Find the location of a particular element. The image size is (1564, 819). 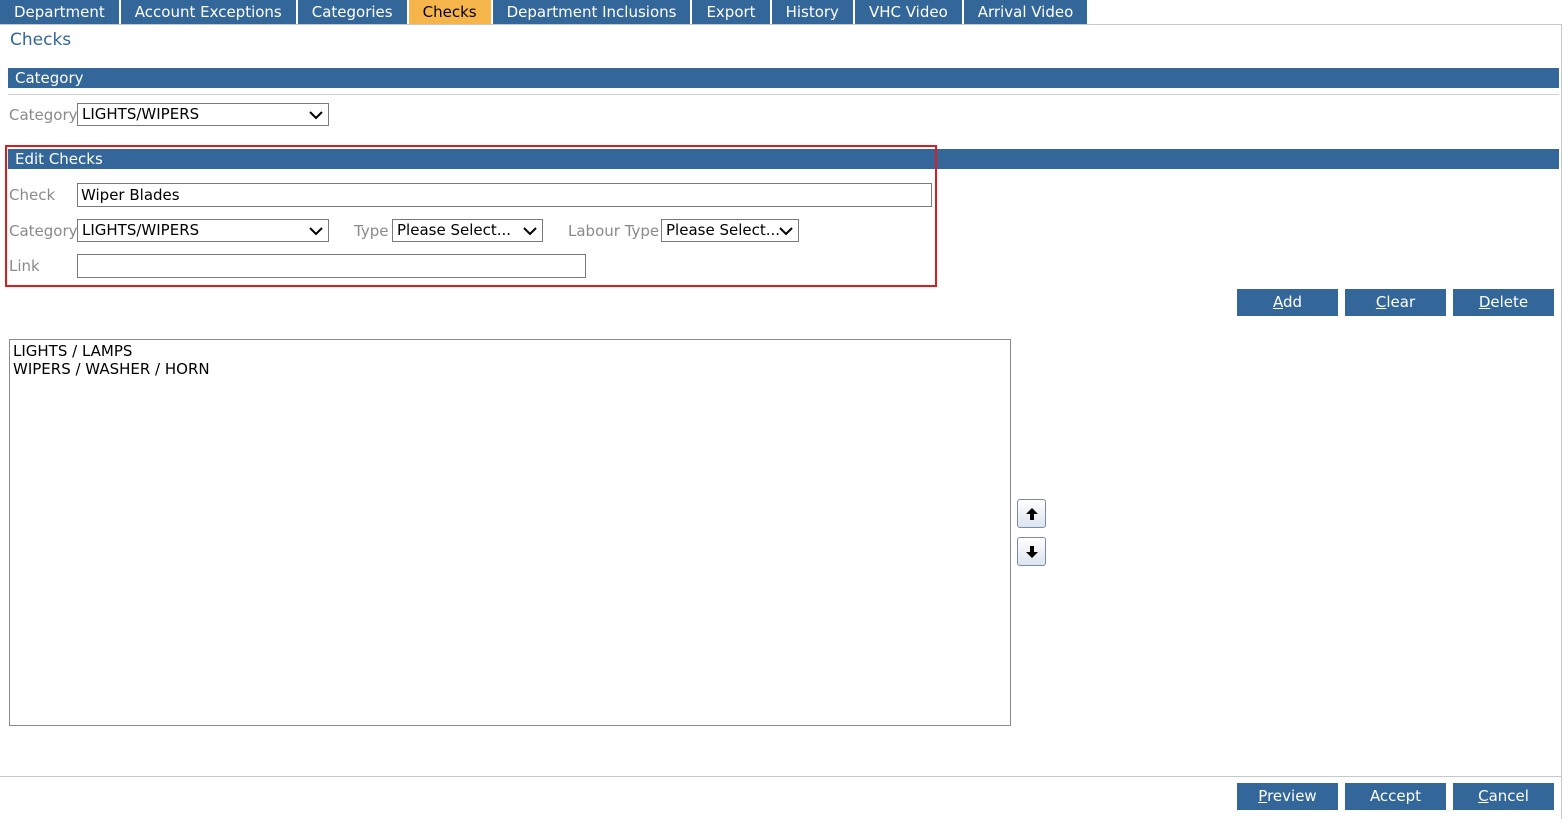

category-filter-value: LIGHTS/WIPERS is located at coordinates (141, 114).